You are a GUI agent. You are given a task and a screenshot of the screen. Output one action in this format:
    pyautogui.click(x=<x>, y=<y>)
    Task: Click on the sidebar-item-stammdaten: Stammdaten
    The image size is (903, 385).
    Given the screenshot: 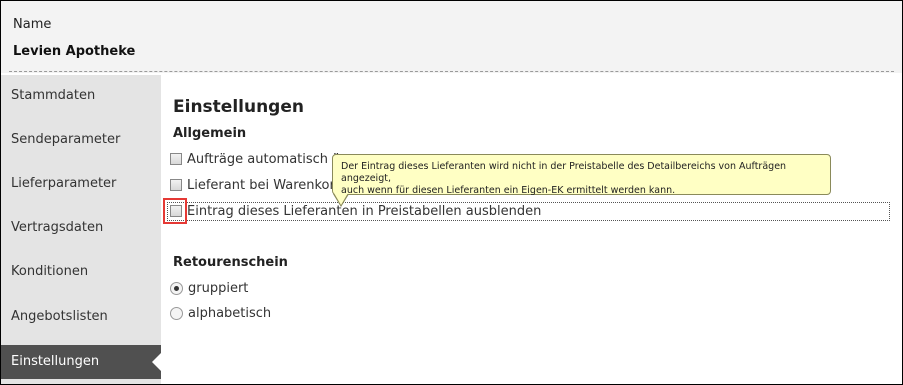 What is the action you would take?
    pyautogui.click(x=81, y=96)
    